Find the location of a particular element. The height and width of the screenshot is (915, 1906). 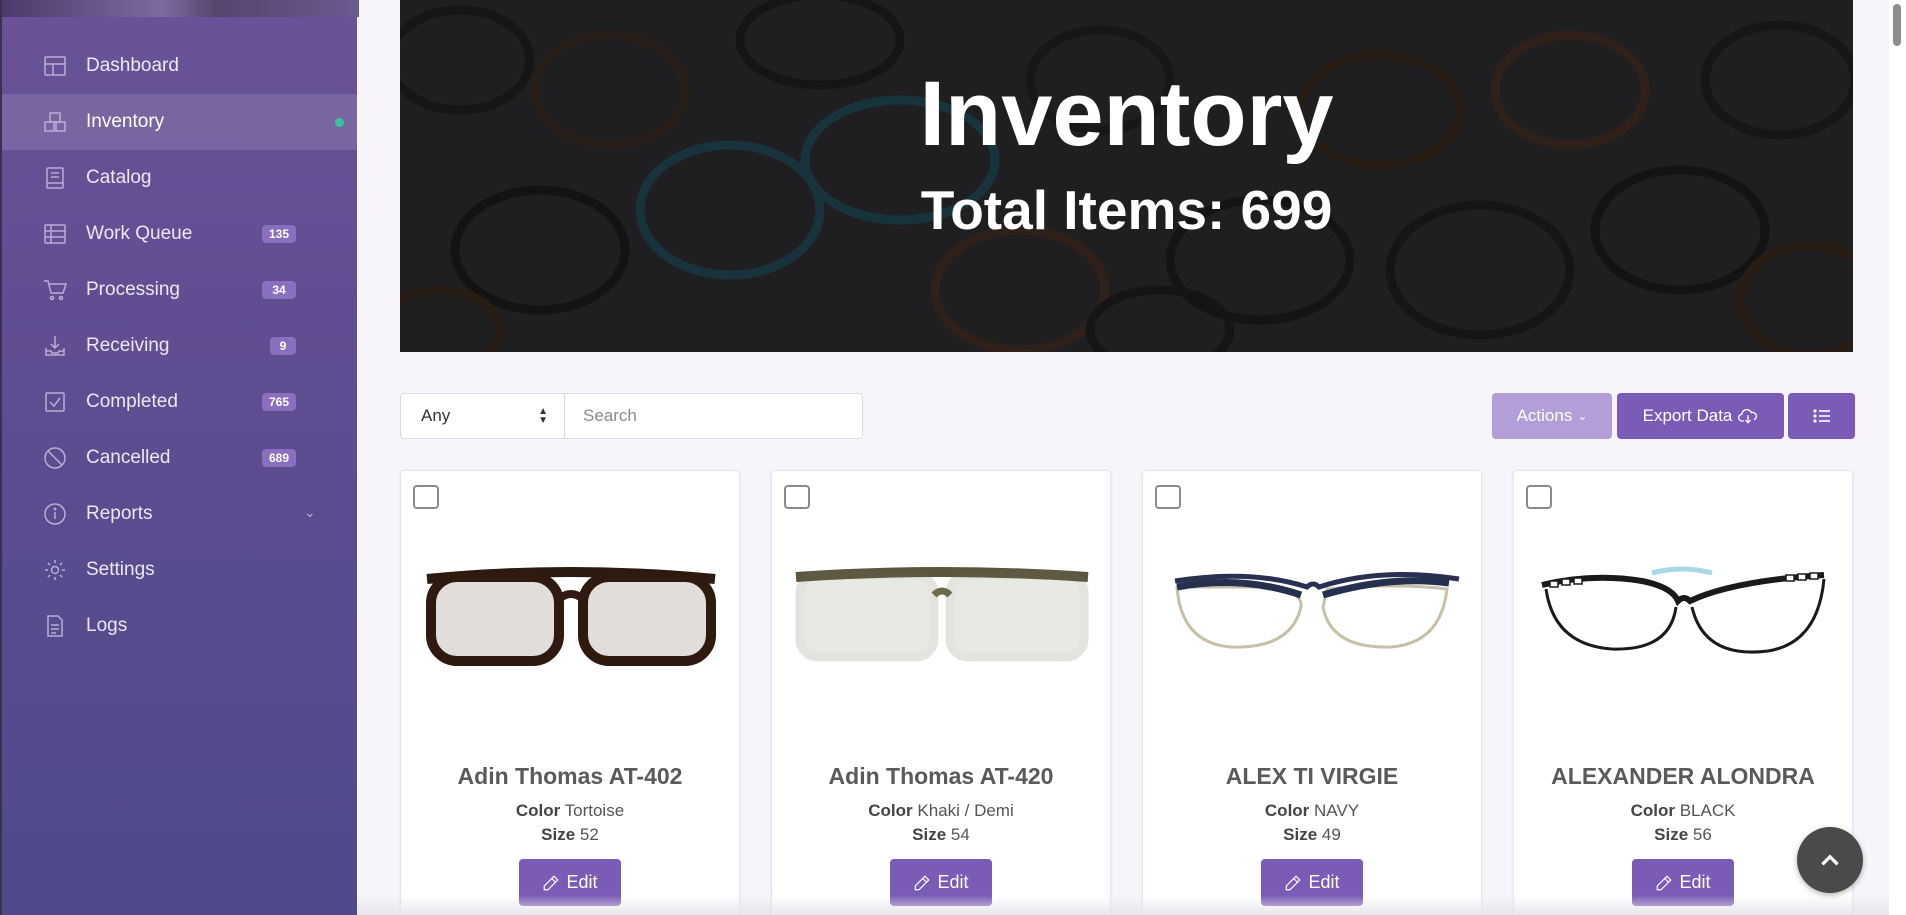

product-name: ALEXANDER ALONDRA is located at coordinates (1683, 776).